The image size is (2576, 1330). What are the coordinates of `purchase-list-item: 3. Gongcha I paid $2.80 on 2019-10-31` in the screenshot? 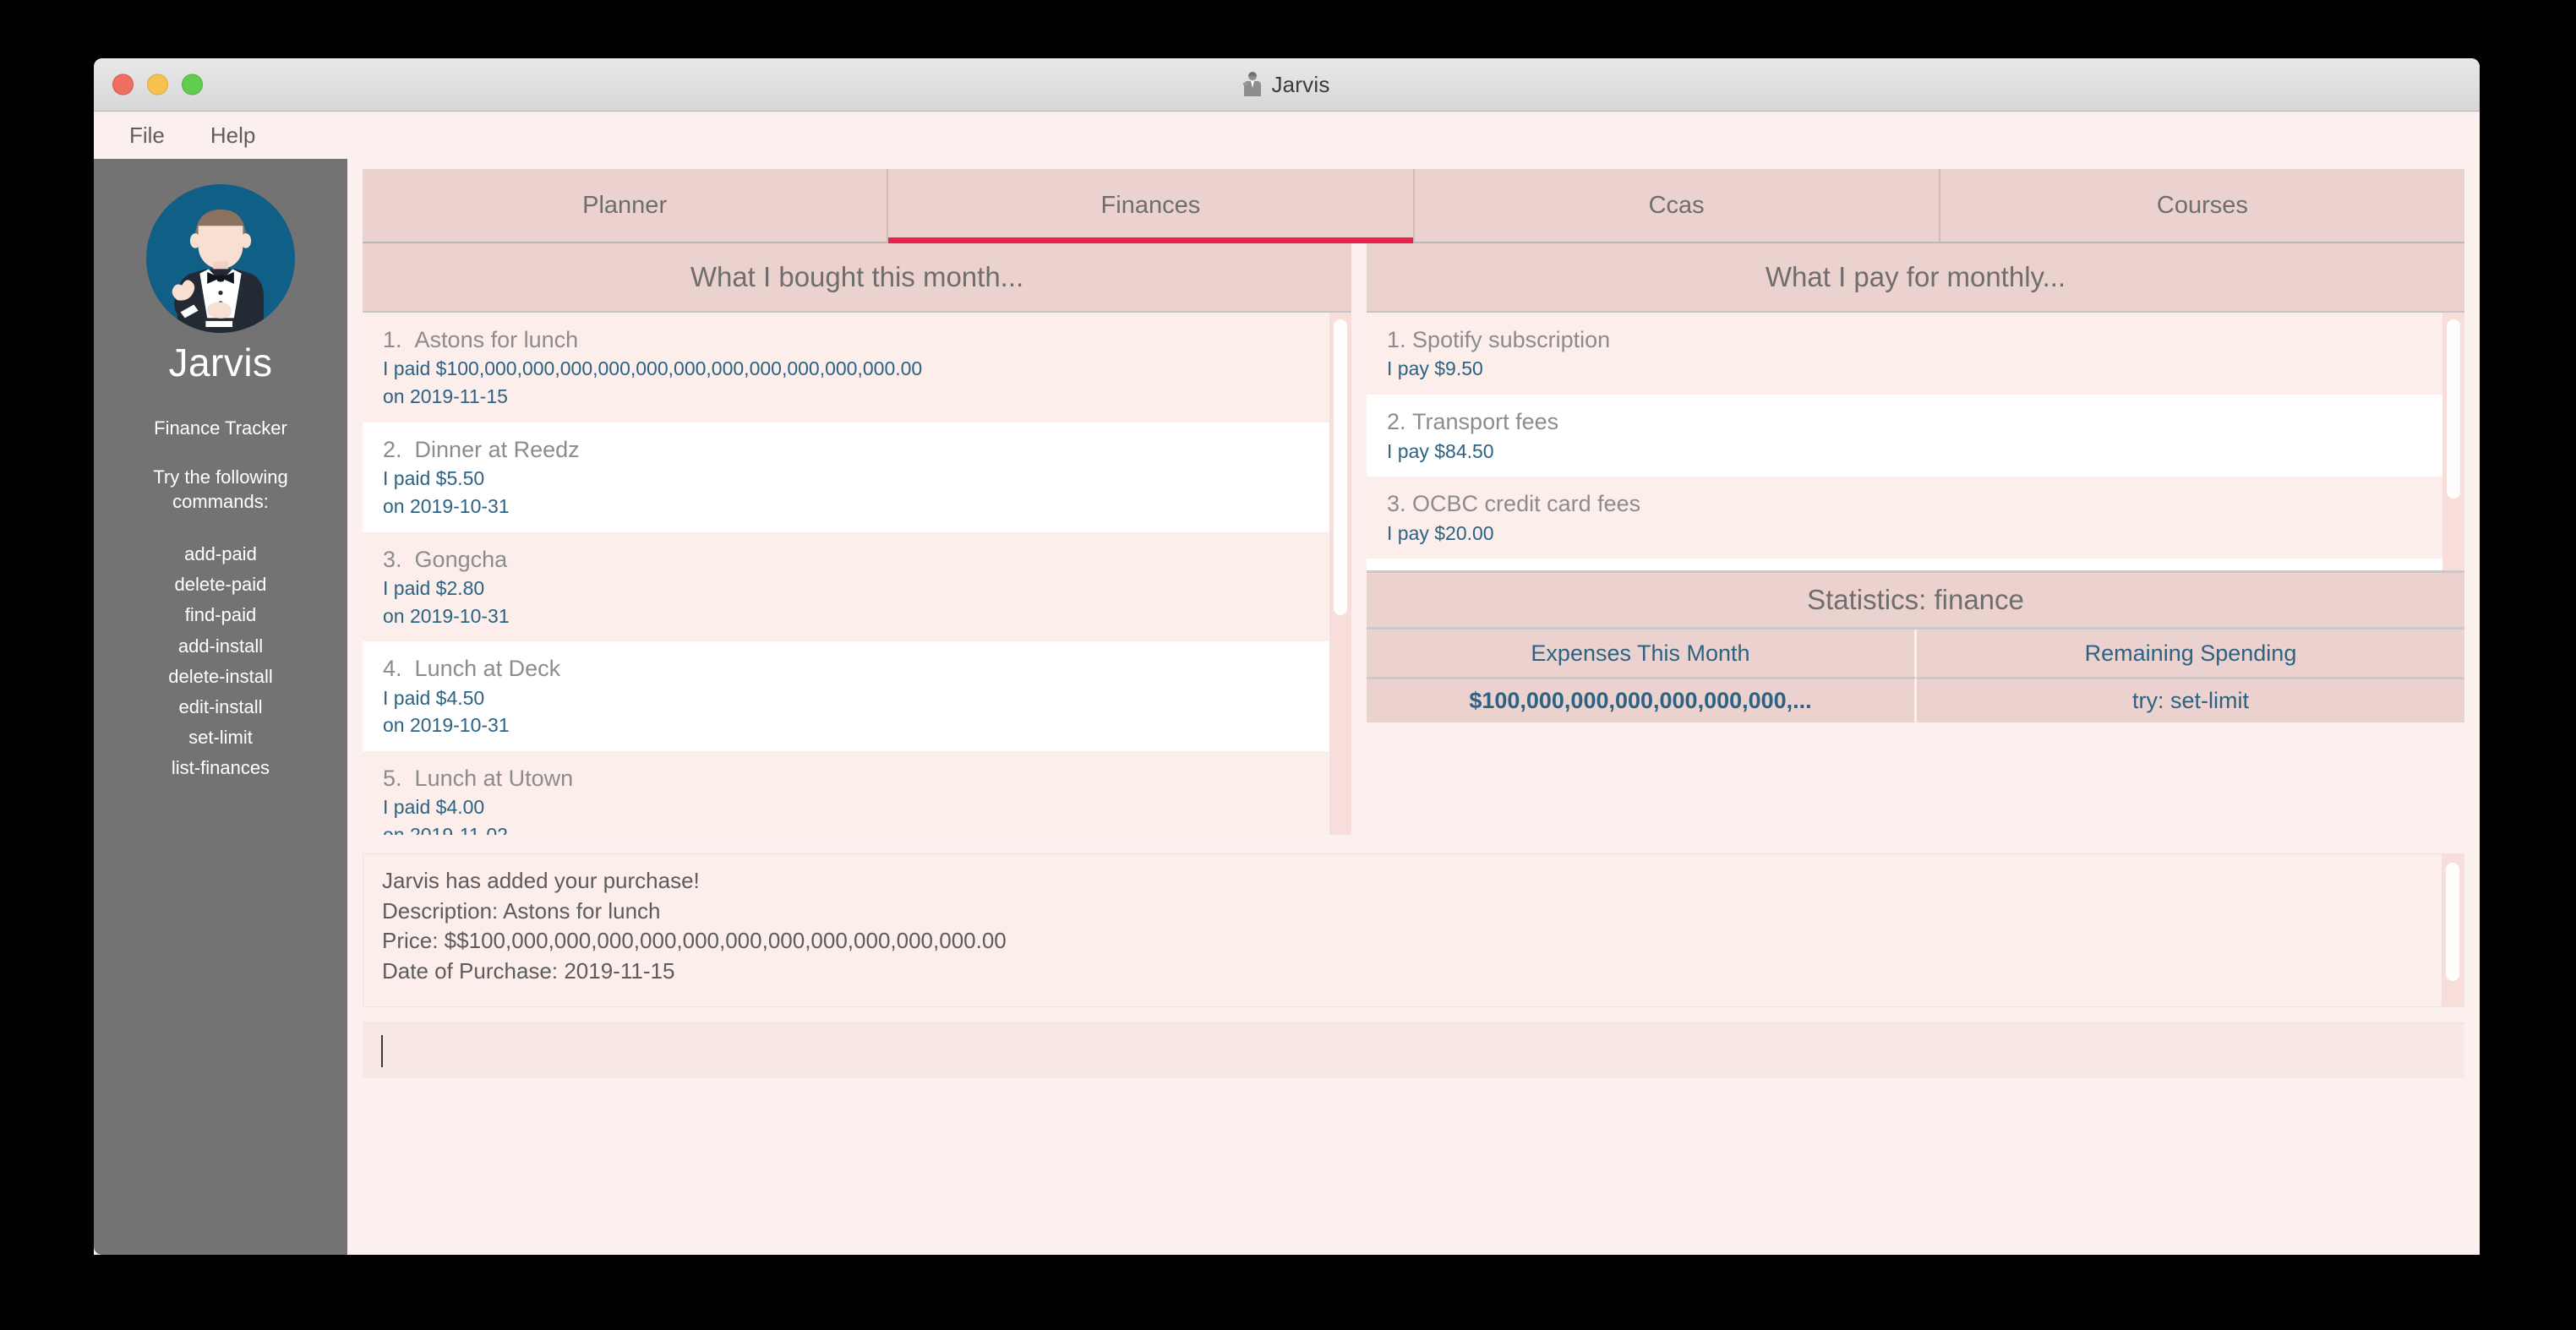 It's located at (846, 586).